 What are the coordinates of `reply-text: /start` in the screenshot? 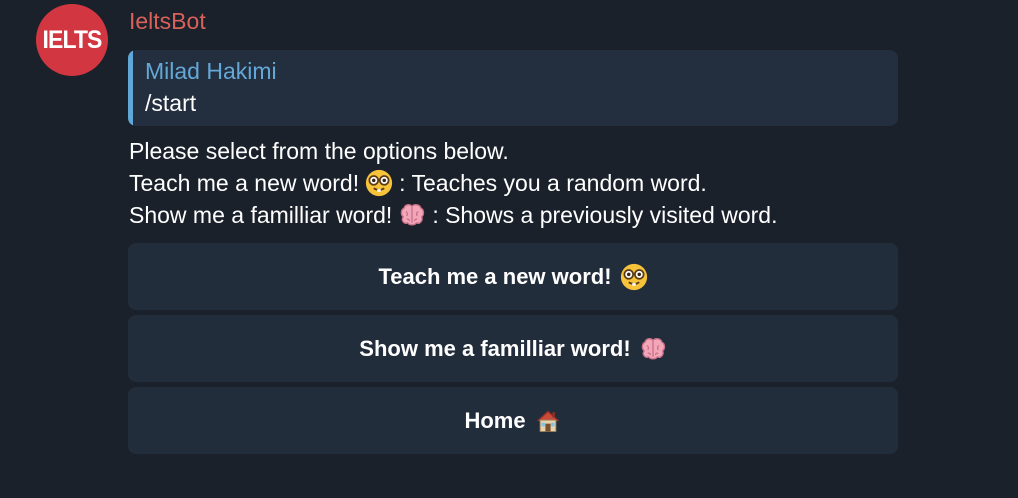 It's located at (171, 103).